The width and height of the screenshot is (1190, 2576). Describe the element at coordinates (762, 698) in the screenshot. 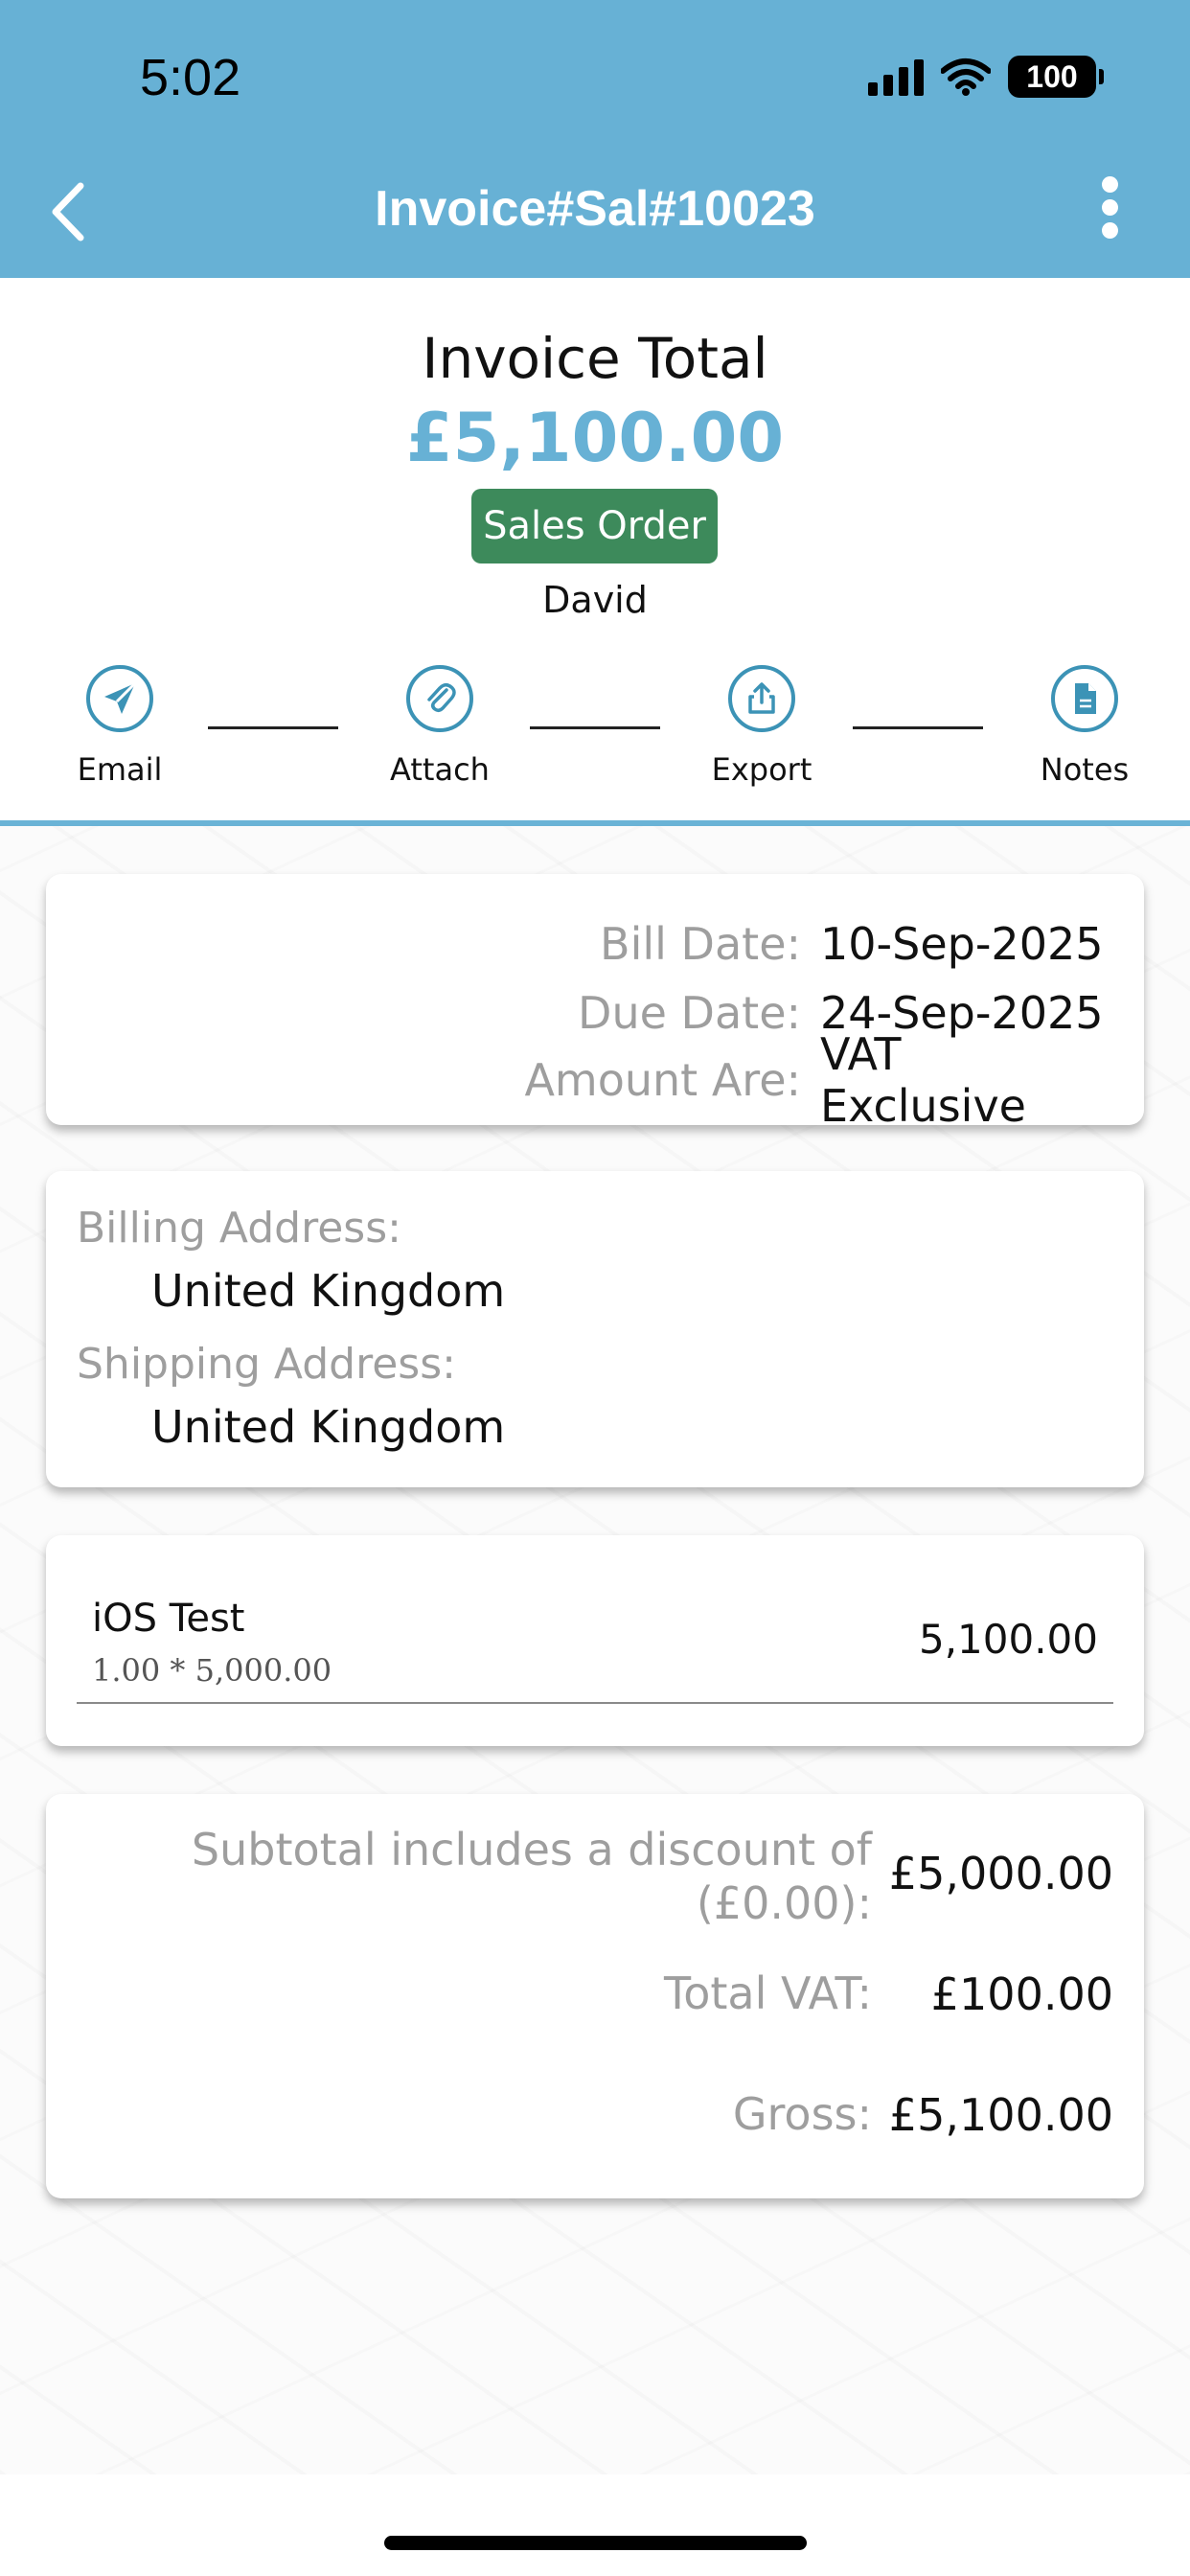

I see `share-icon` at that location.